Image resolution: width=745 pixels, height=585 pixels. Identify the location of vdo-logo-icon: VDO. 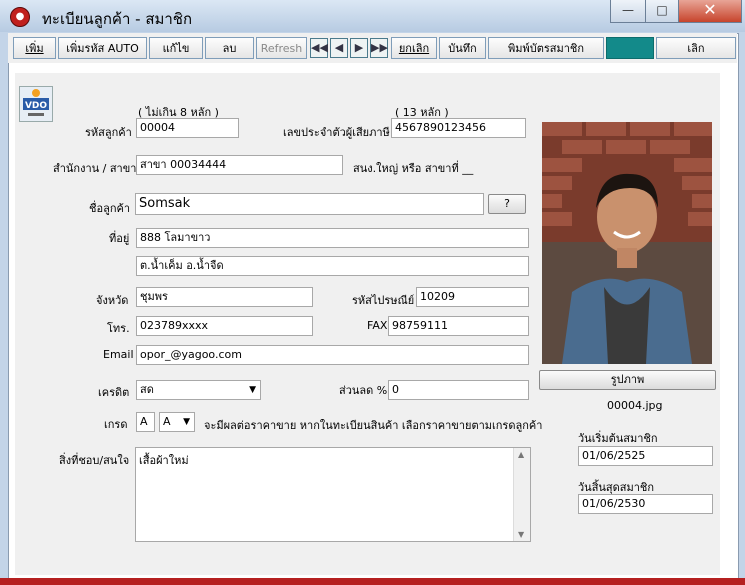
(36, 102).